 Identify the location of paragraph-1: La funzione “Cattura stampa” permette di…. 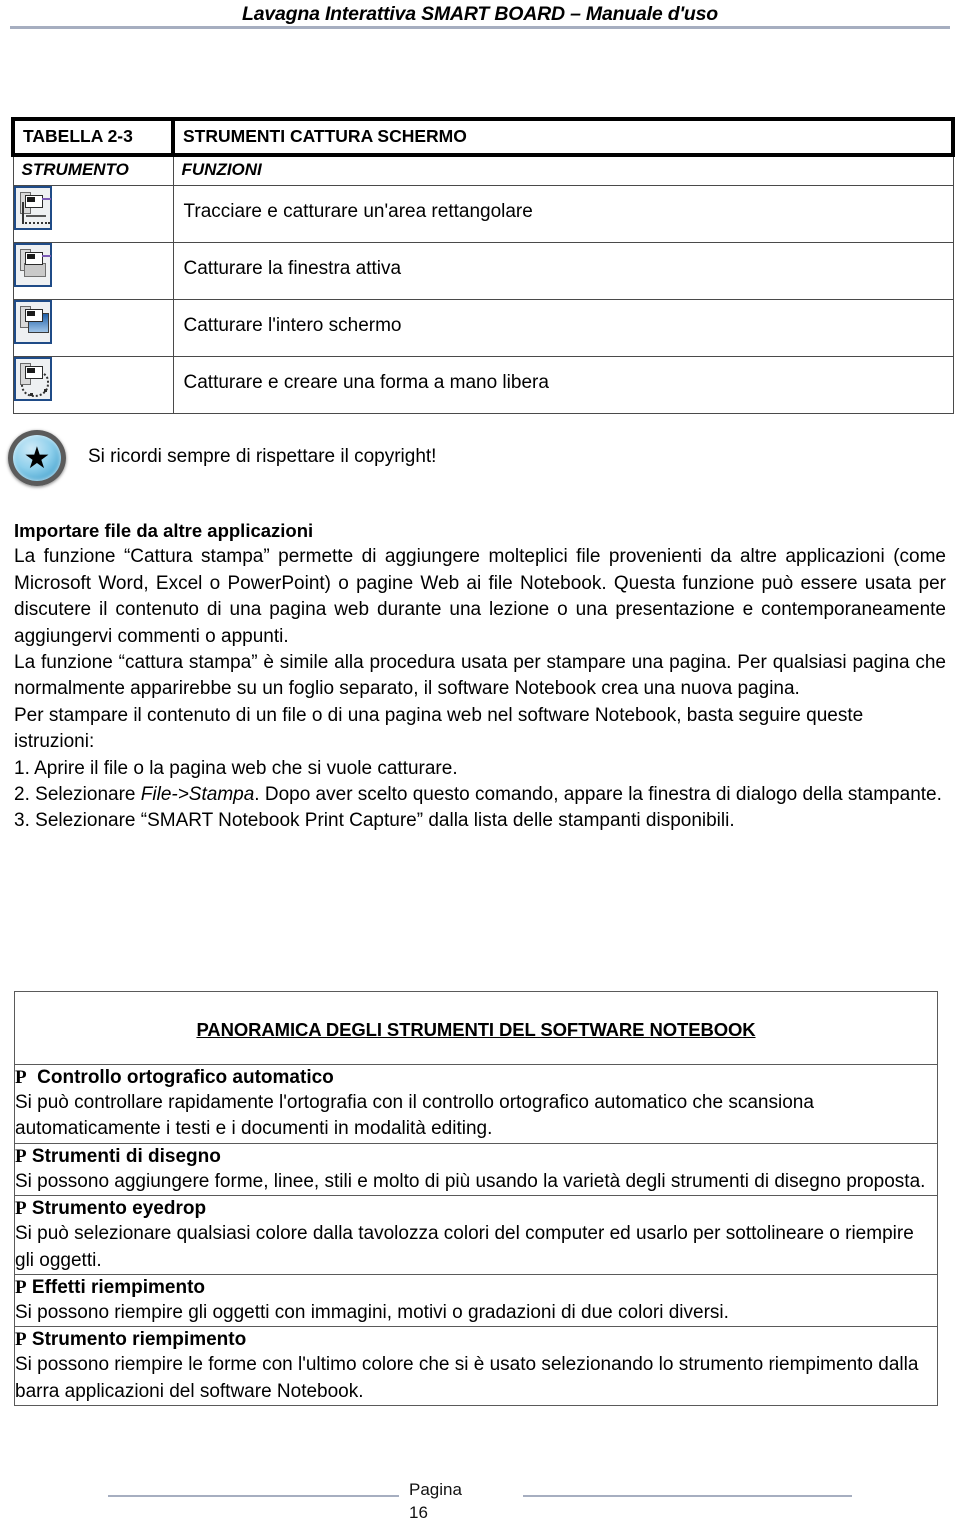
(480, 596).